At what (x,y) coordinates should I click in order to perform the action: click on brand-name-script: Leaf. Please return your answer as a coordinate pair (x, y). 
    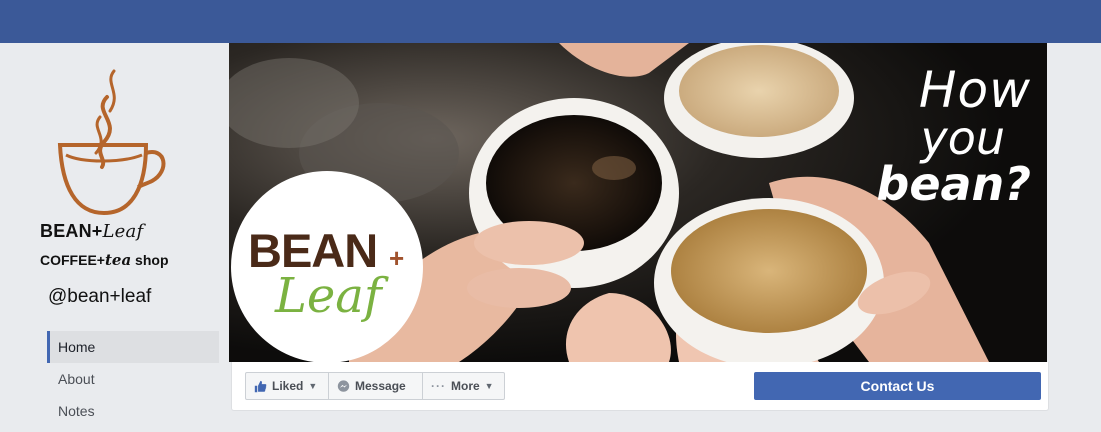
    Looking at the image, I should click on (123, 231).